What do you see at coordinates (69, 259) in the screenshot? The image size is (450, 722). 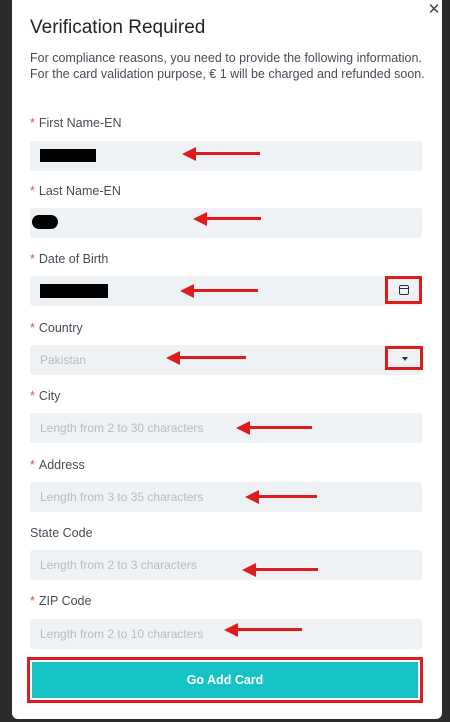 I see `dob-label: * Date of Birth` at bounding box center [69, 259].